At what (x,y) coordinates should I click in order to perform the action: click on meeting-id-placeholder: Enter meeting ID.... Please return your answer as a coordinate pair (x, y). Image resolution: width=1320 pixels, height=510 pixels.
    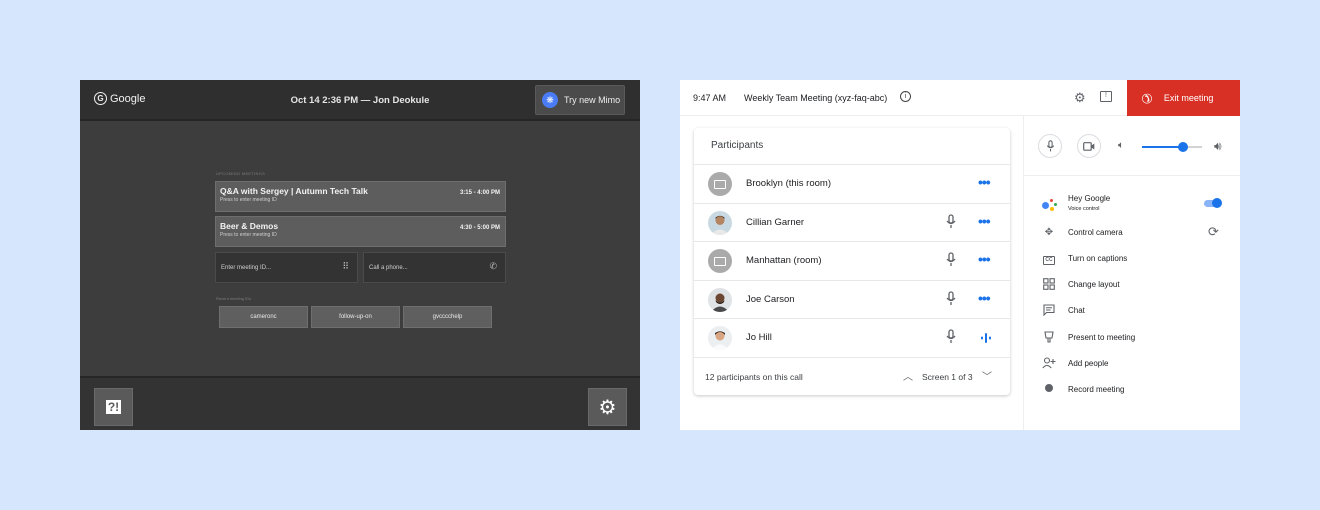
    Looking at the image, I should click on (246, 268).